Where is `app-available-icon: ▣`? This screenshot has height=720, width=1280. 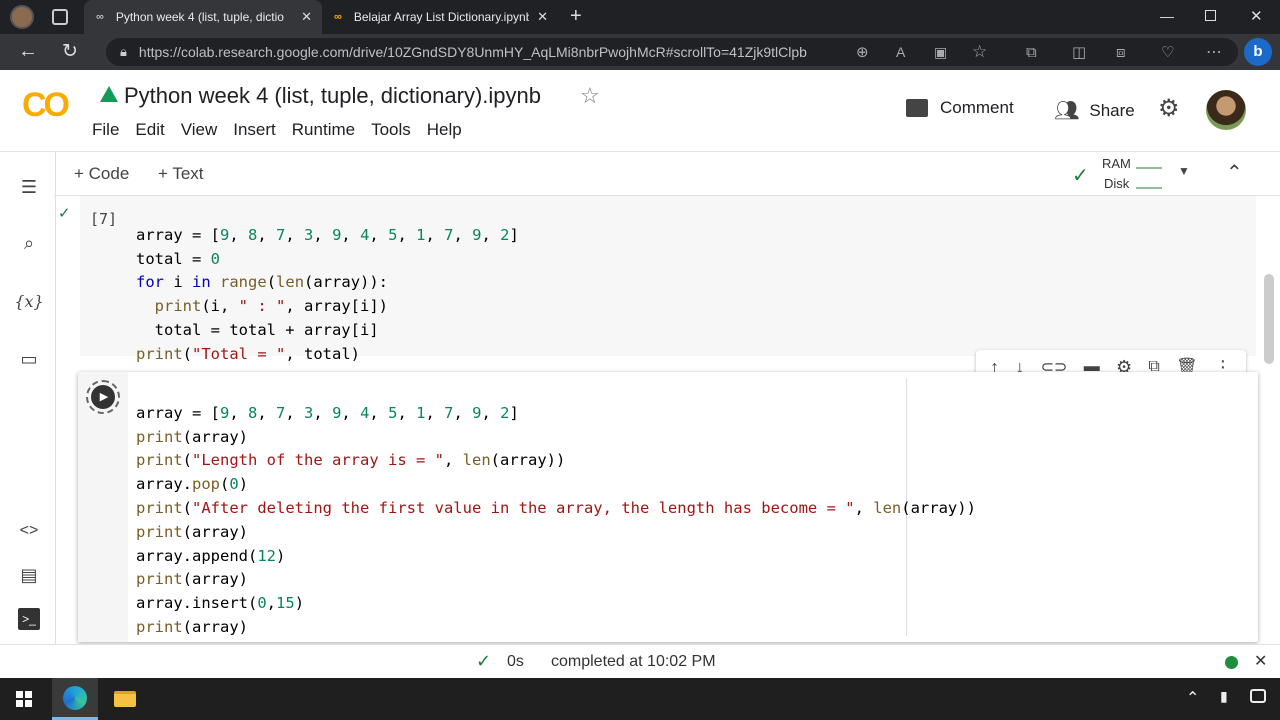
app-available-icon: ▣ is located at coordinates (940, 52).